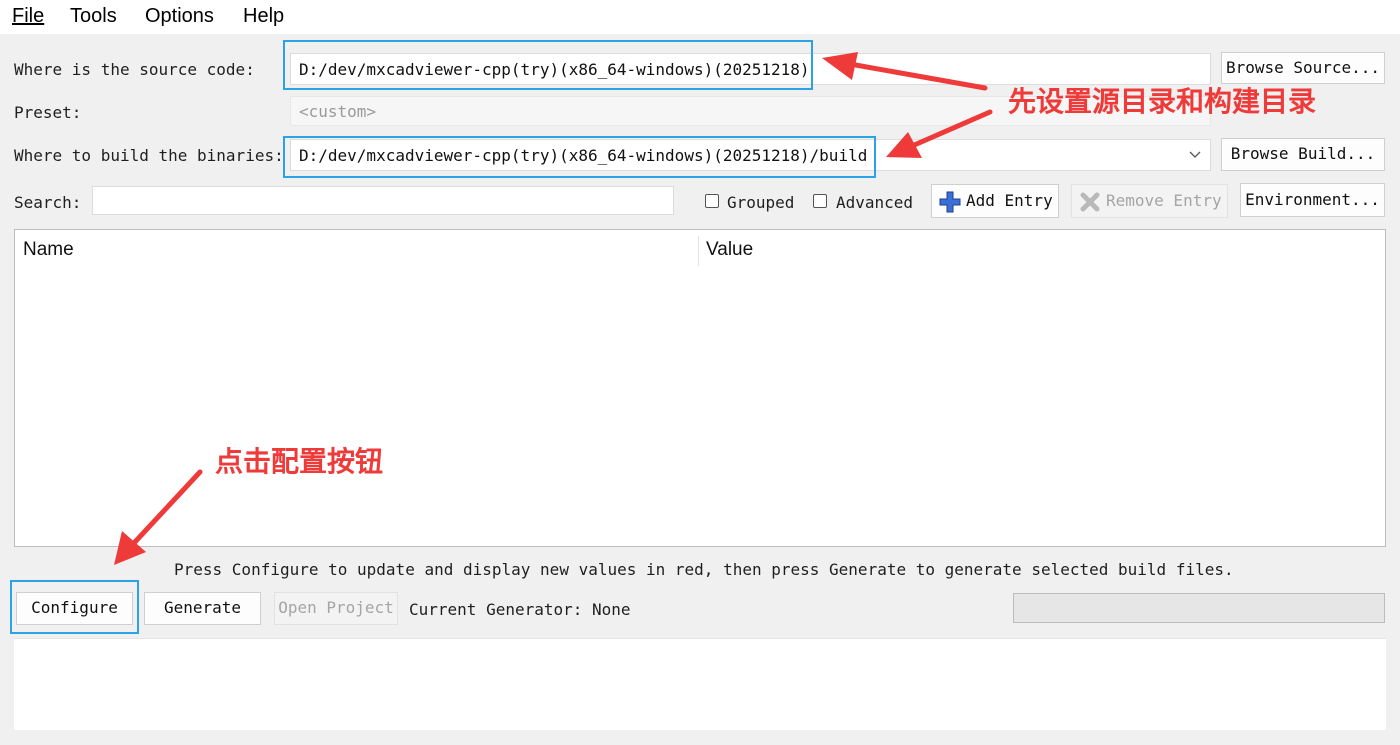  Describe the element at coordinates (158, 517) in the screenshot. I see `arrow-to-configure` at that location.